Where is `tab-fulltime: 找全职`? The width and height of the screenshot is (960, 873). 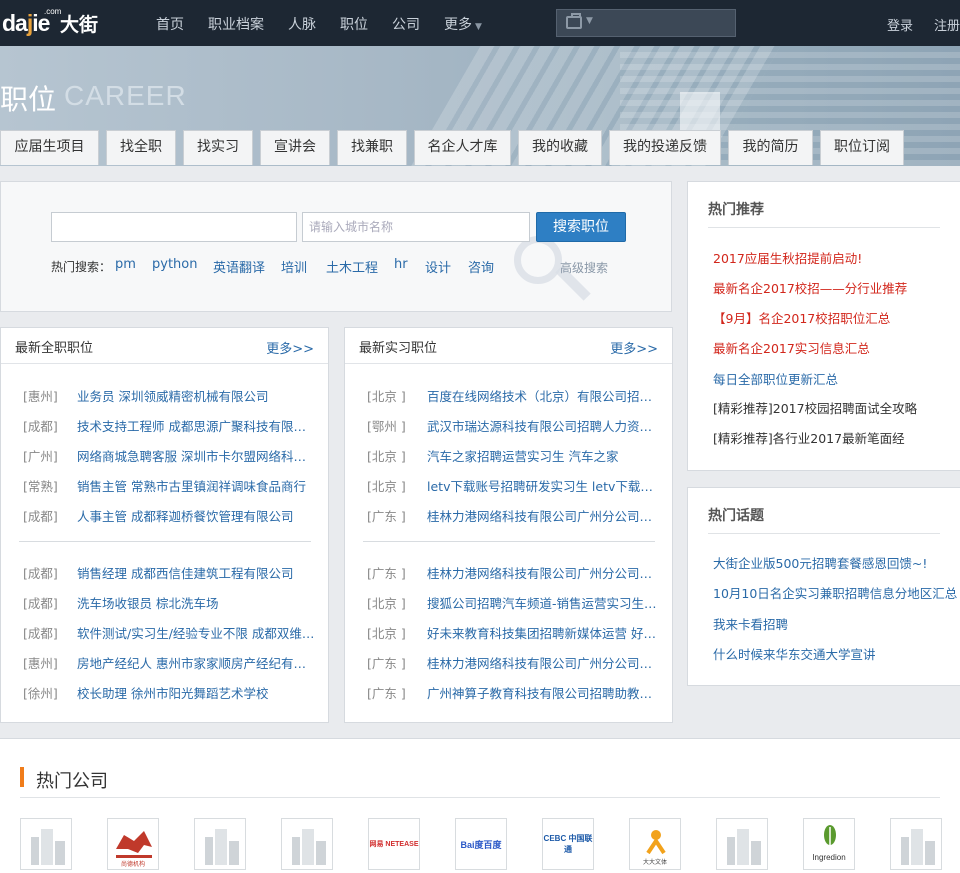 tab-fulltime: 找全职 is located at coordinates (141, 147).